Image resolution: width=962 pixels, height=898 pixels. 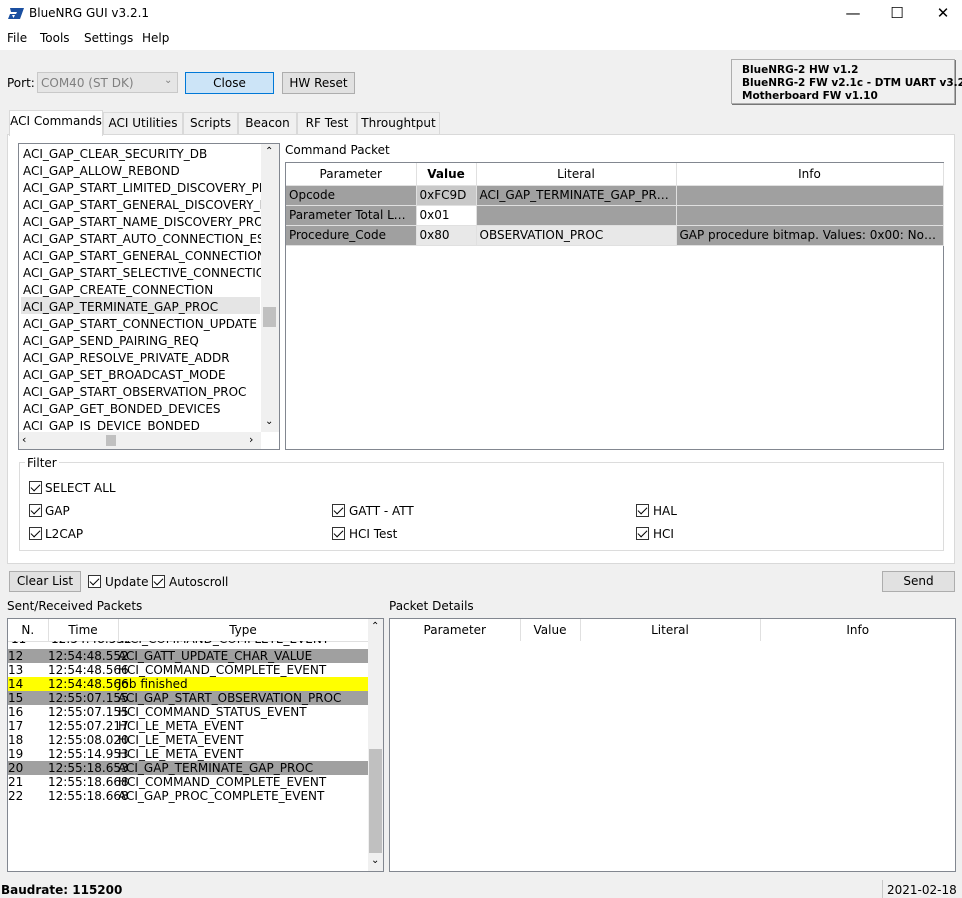 I want to click on table-row: 20 12:55:18.653 ACI_GAP_TERMINATE_GAP_PROC, so click(x=188, y=768).